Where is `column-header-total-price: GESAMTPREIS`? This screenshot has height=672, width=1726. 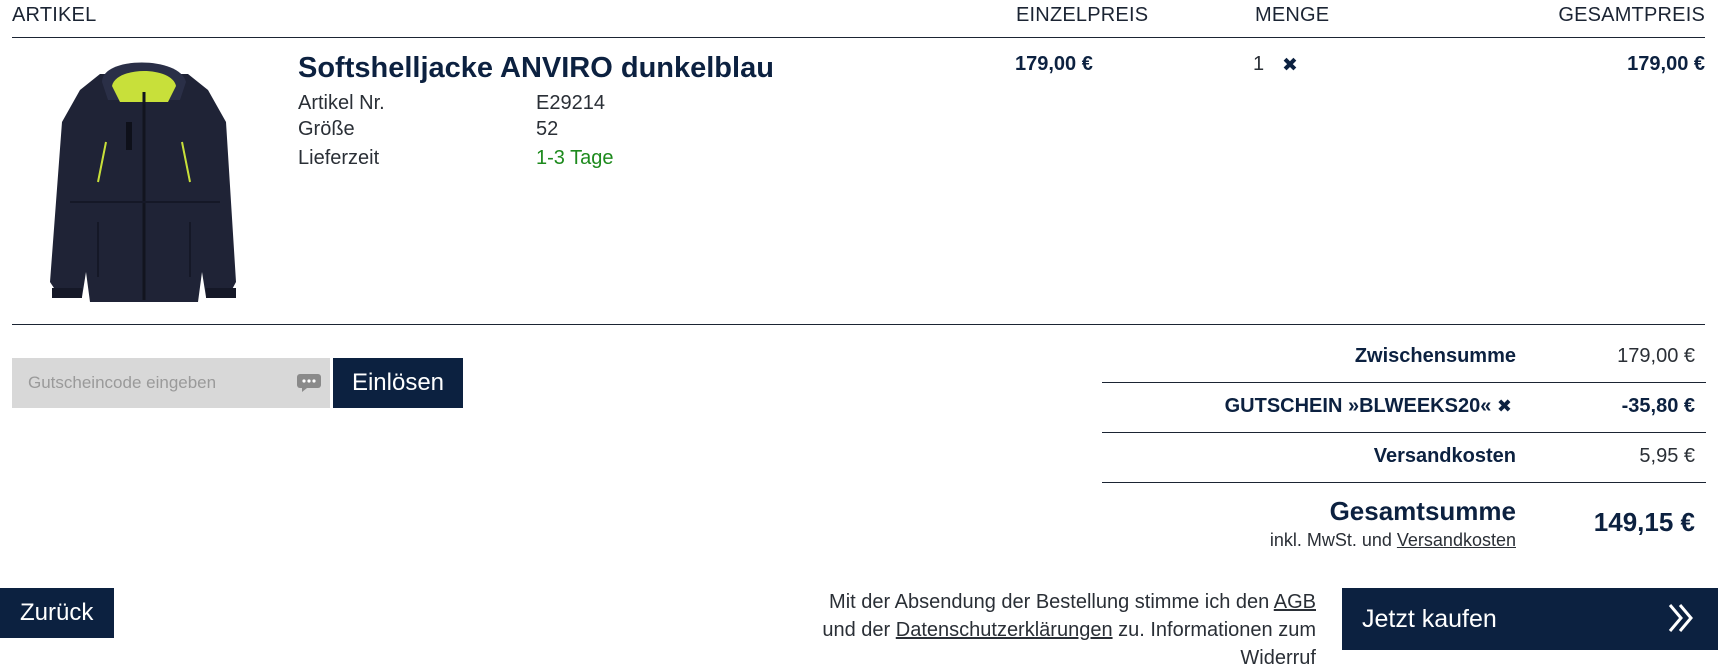
column-header-total-price: GESAMTPREIS is located at coordinates (1631, 15).